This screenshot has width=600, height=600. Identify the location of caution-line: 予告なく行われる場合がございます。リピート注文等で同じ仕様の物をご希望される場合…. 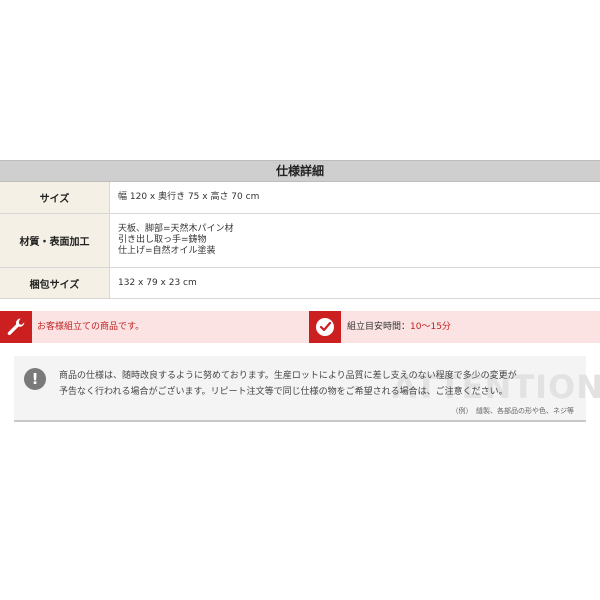
(283, 392).